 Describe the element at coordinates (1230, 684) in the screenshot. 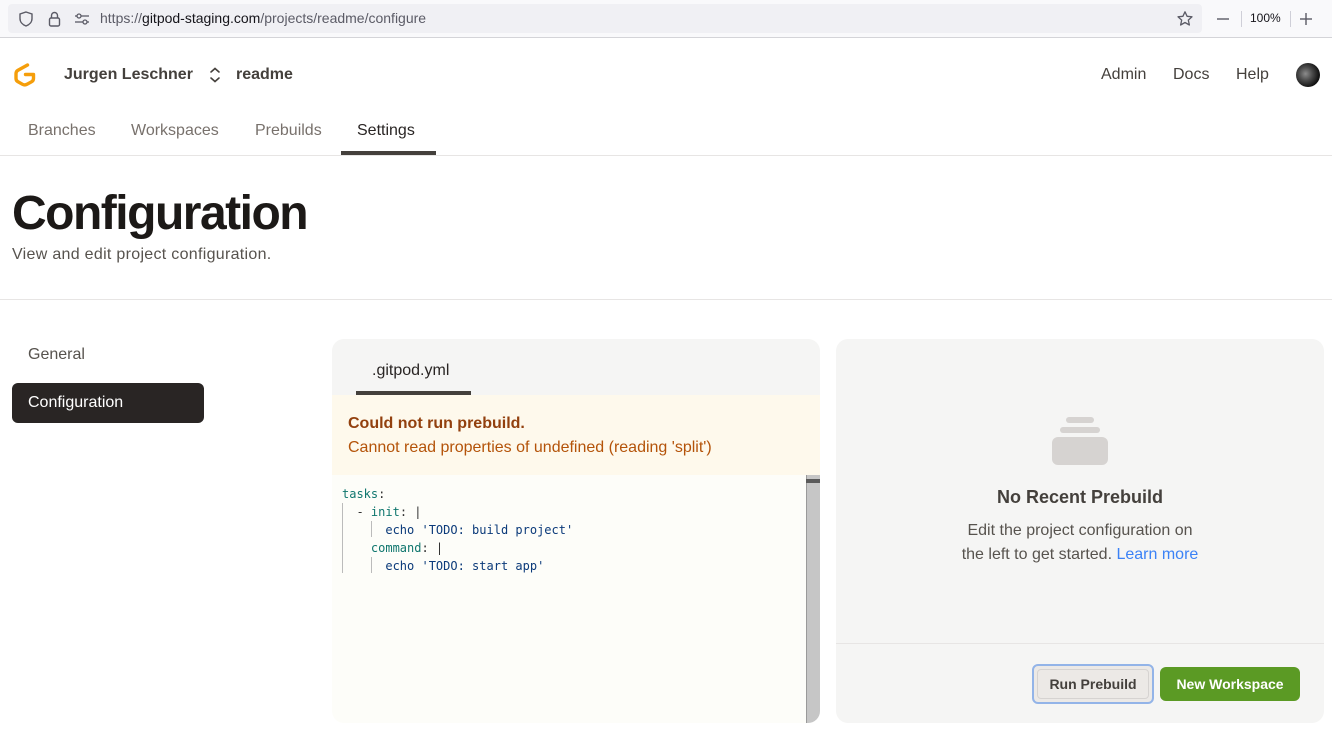

I see `new-workspace-button: New Workspace` at that location.